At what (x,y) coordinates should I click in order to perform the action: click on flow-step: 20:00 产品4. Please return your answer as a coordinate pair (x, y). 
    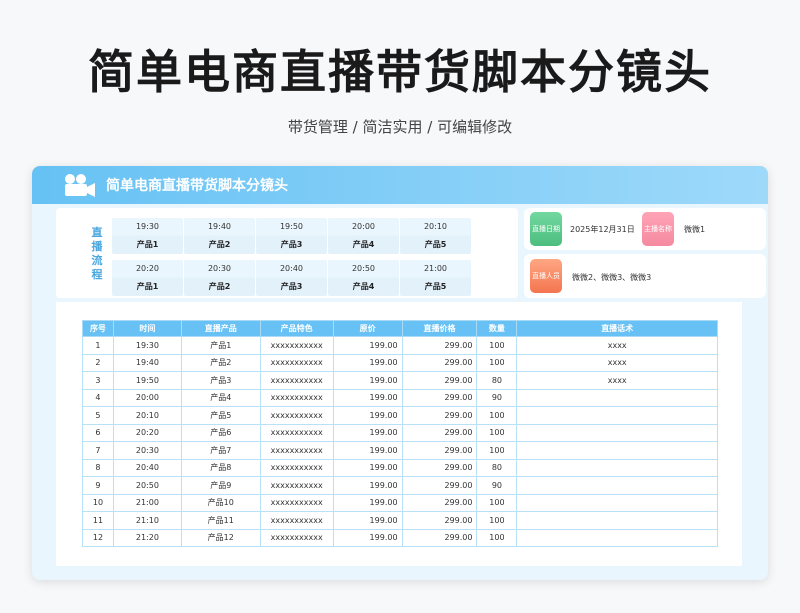
    Looking at the image, I should click on (363, 236).